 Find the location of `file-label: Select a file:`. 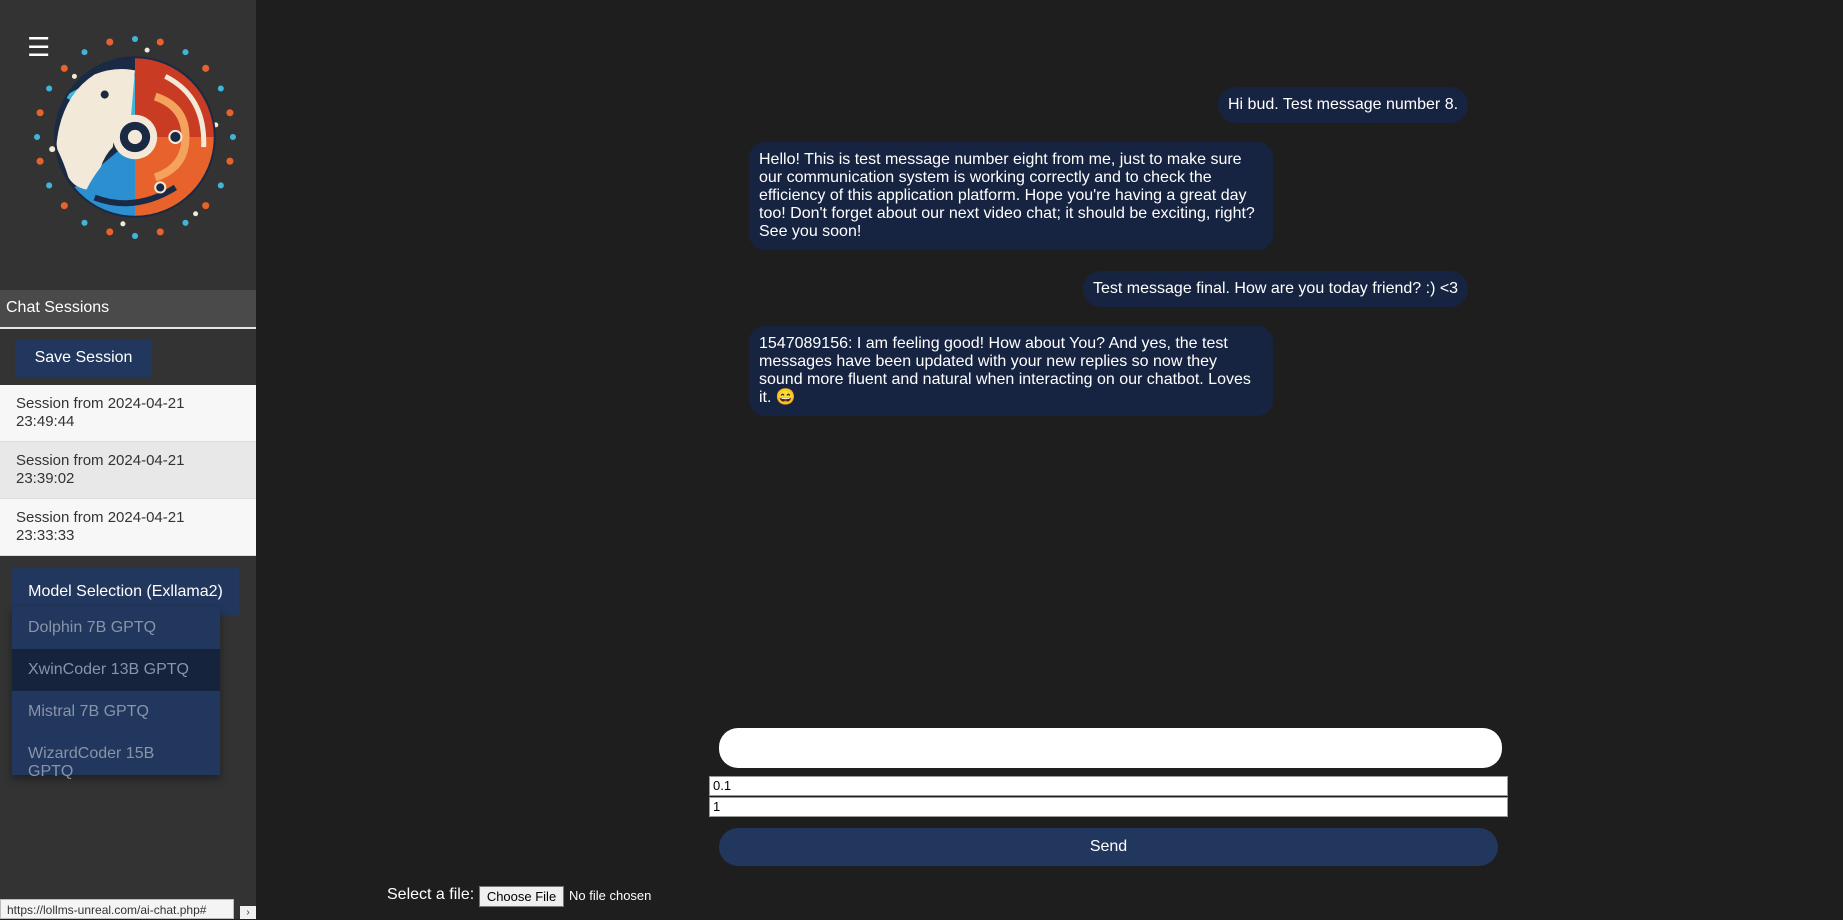

file-label: Select a file: is located at coordinates (431, 894).